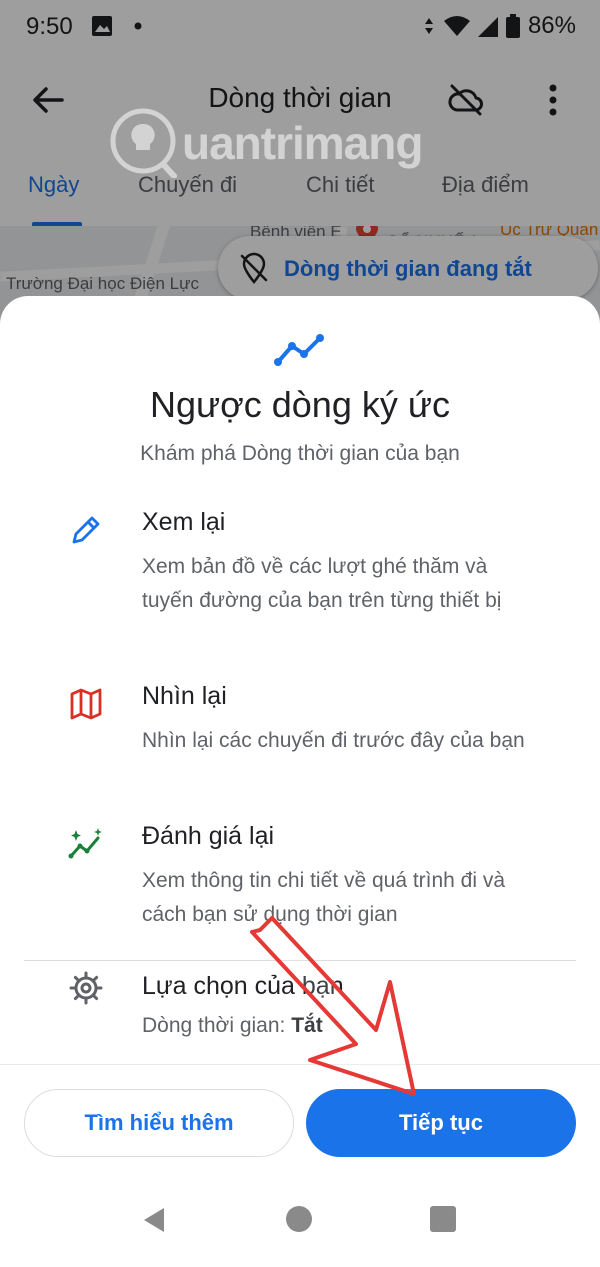 This screenshot has height=1267, width=600. I want to click on system-navigation-bar, so click(300, 1228).